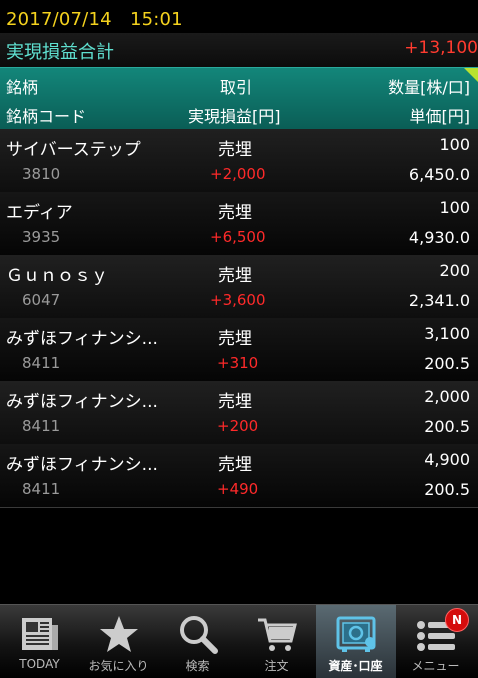  Describe the element at coordinates (57, 276) in the screenshot. I see `stock-name: Ｇｕｎｏｓｙ` at that location.